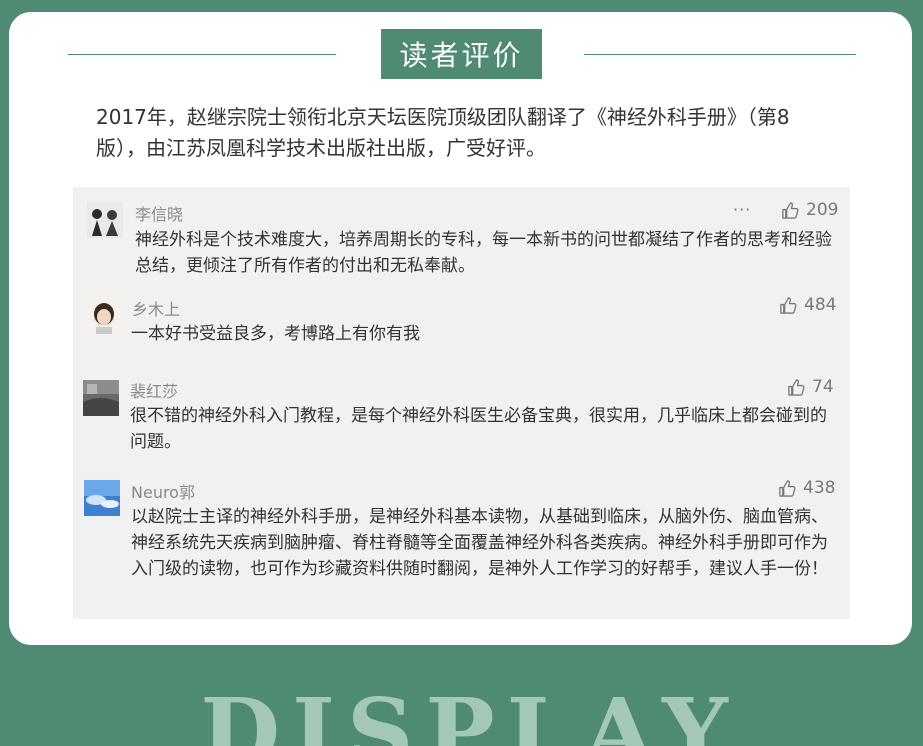  I want to click on comment-user: Neuro郭, so click(163, 491).